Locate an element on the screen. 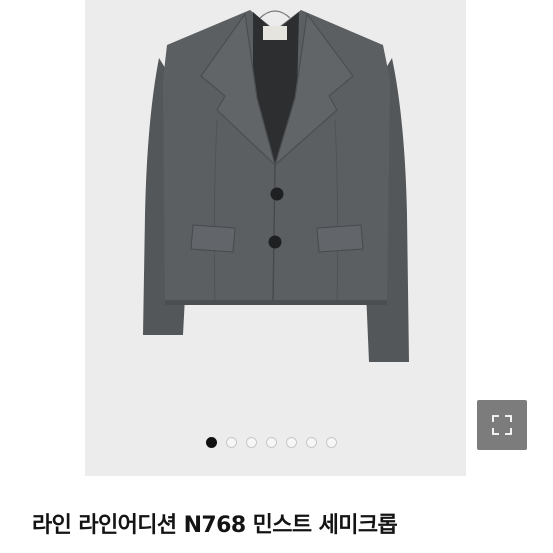 Image resolution: width=553 pixels, height=553 pixels. gallery-pagination is located at coordinates (276, 444).